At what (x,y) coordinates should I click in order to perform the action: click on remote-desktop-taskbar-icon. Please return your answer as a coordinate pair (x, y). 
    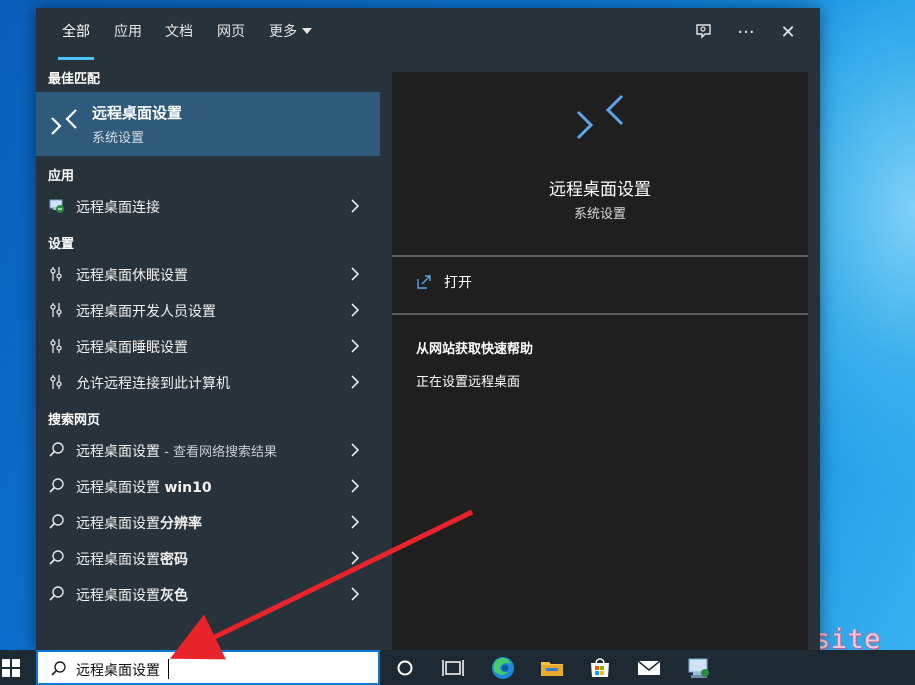
    Looking at the image, I should click on (699, 668).